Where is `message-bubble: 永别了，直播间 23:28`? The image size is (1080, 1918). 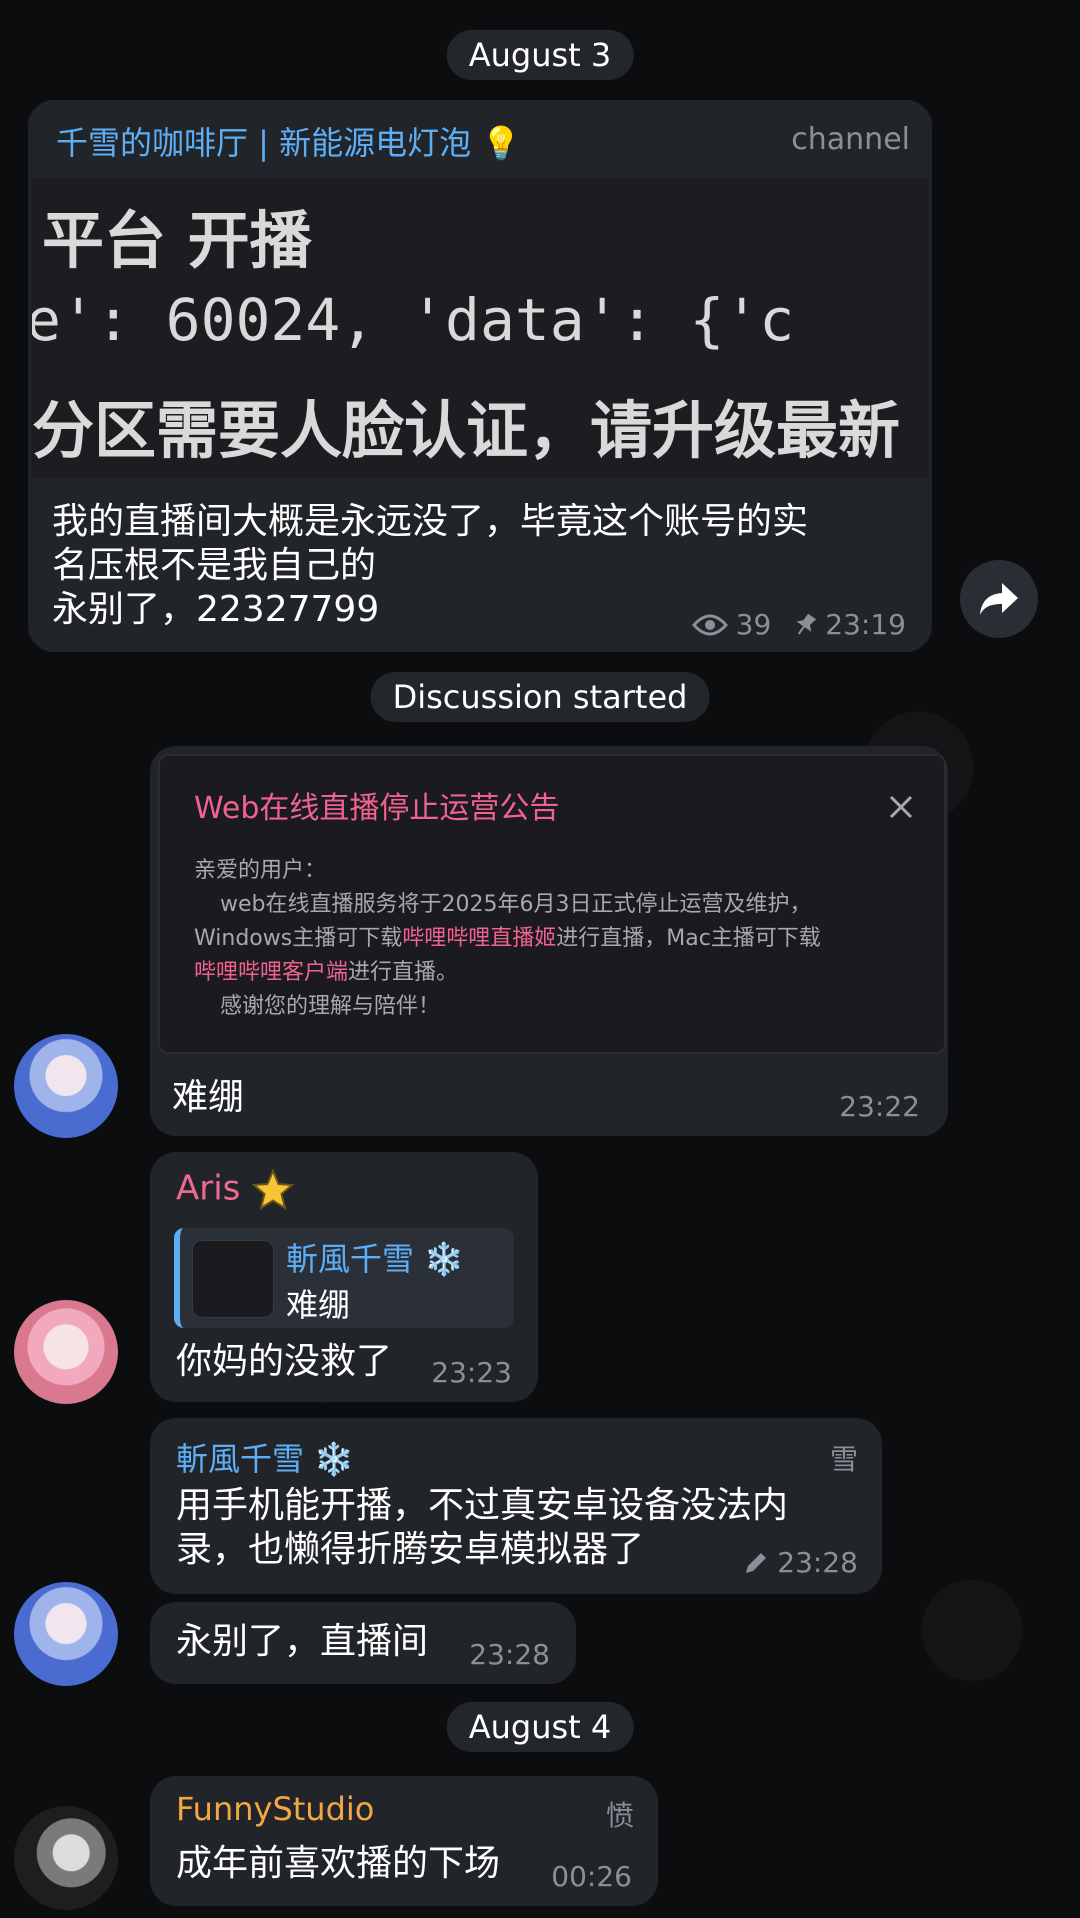
message-bubble: 永别了，直播间 23:28 is located at coordinates (363, 1643).